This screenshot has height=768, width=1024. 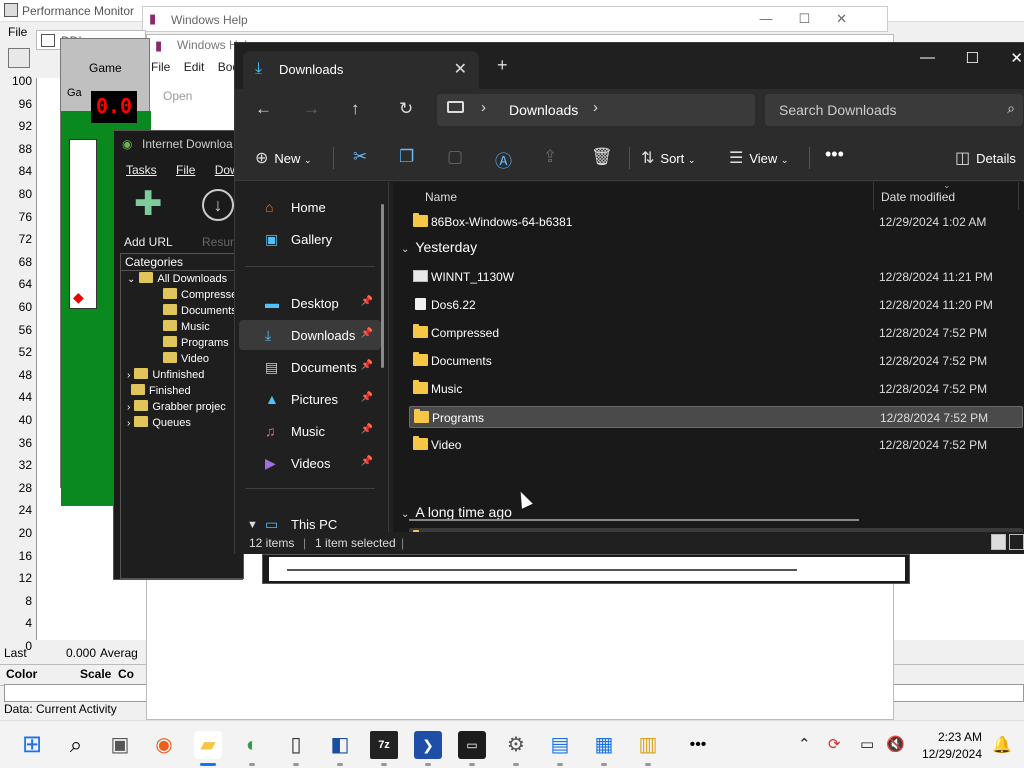 What do you see at coordinates (131, 279) in the screenshot?
I see `chevron-down-icon: ⌄` at bounding box center [131, 279].